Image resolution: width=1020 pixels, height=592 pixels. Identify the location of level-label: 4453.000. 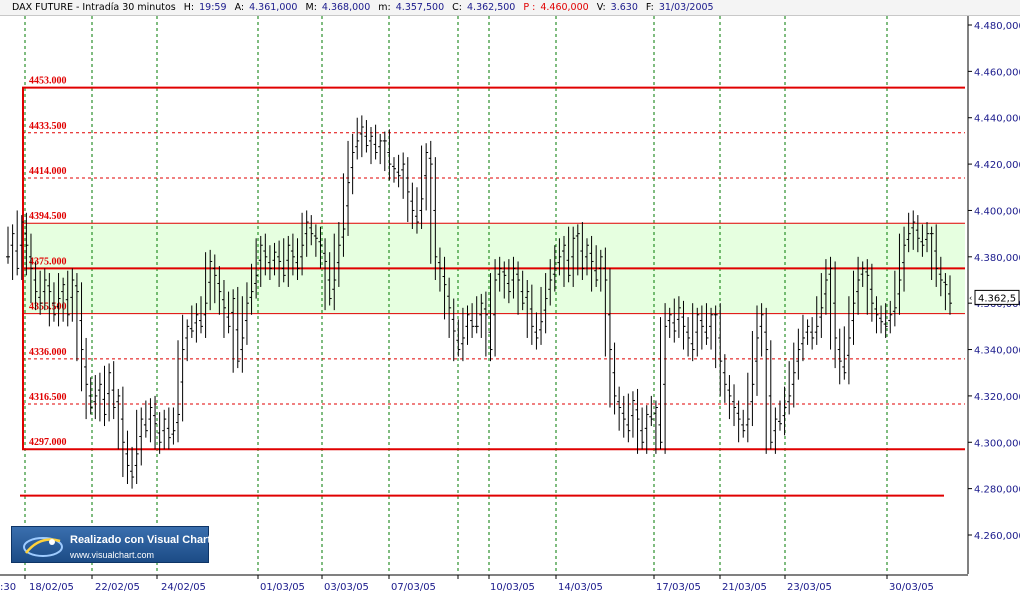
(48, 81).